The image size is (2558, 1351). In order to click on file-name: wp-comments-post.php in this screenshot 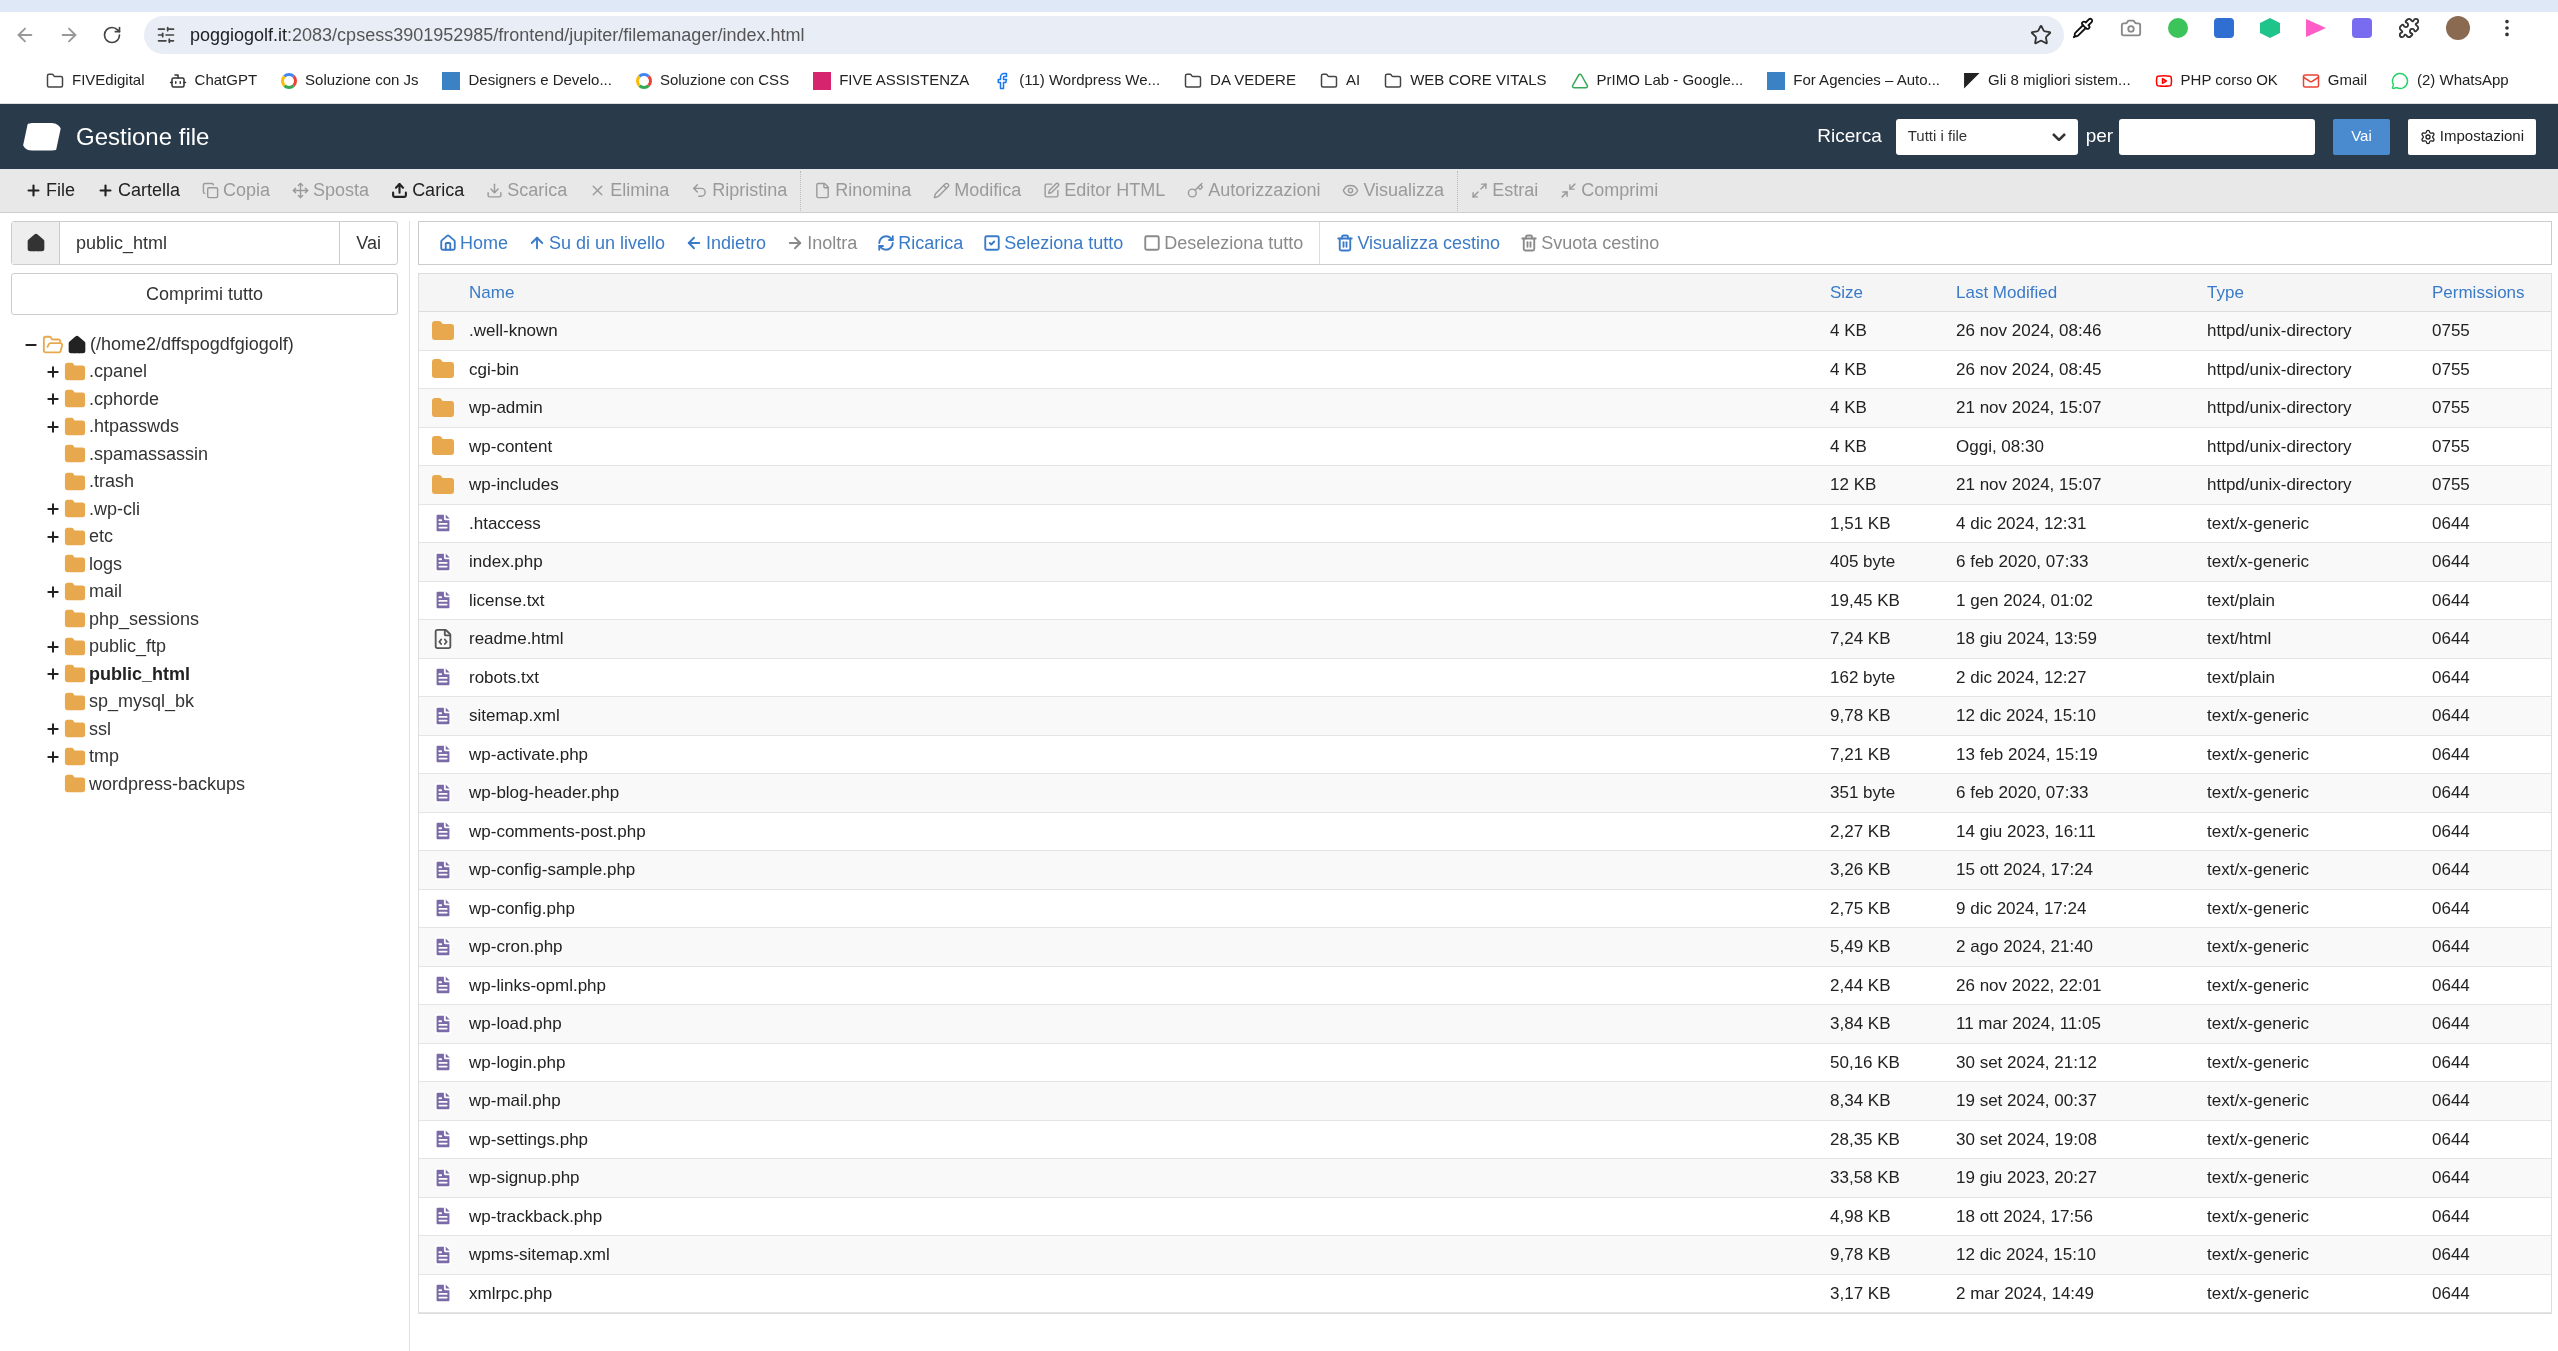, I will do `click(1147, 831)`.